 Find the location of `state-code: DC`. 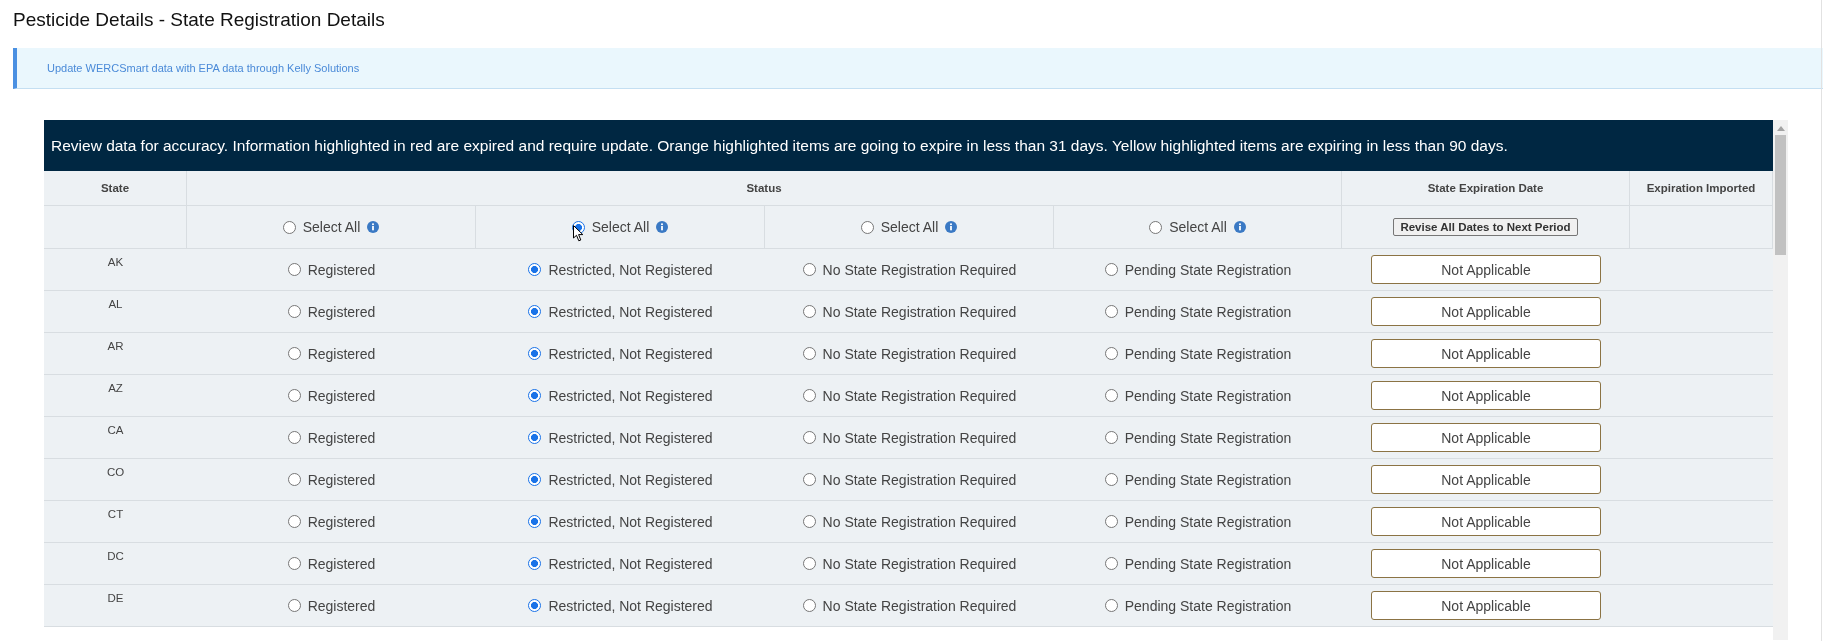

state-code: DC is located at coordinates (115, 564).